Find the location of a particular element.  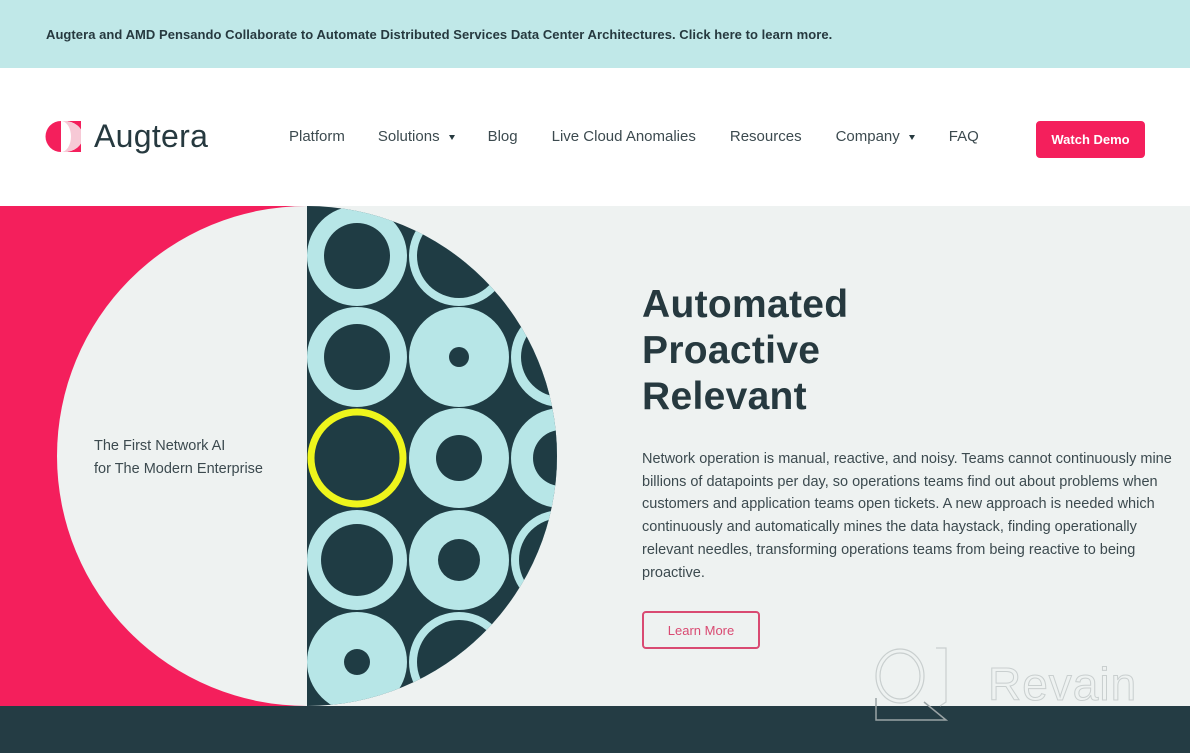

nav-solutions: Solutions is located at coordinates (416, 136).